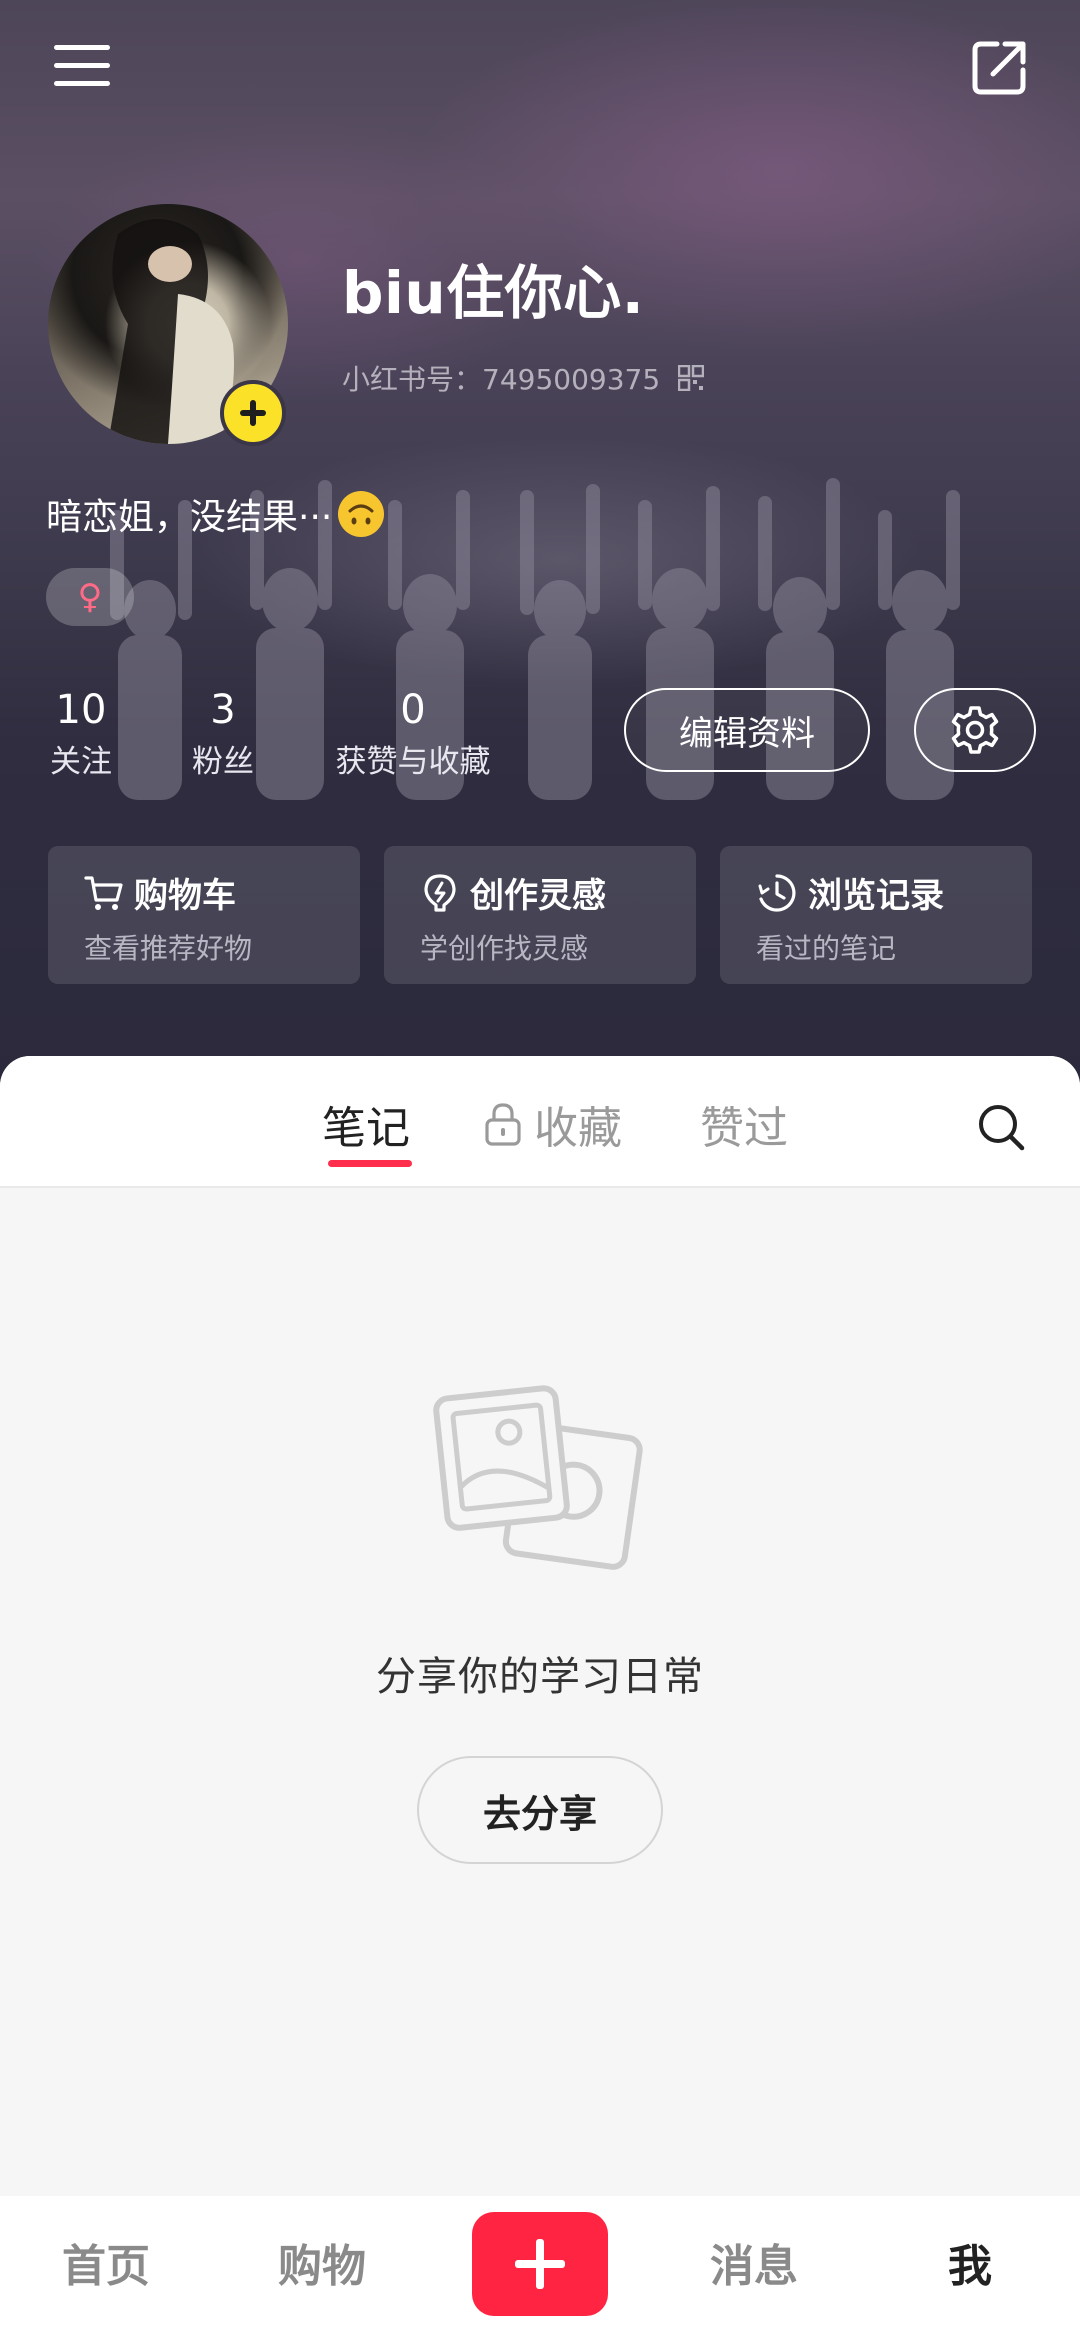  Describe the element at coordinates (538, 896) in the screenshot. I see `card-title: 创作灵感` at that location.